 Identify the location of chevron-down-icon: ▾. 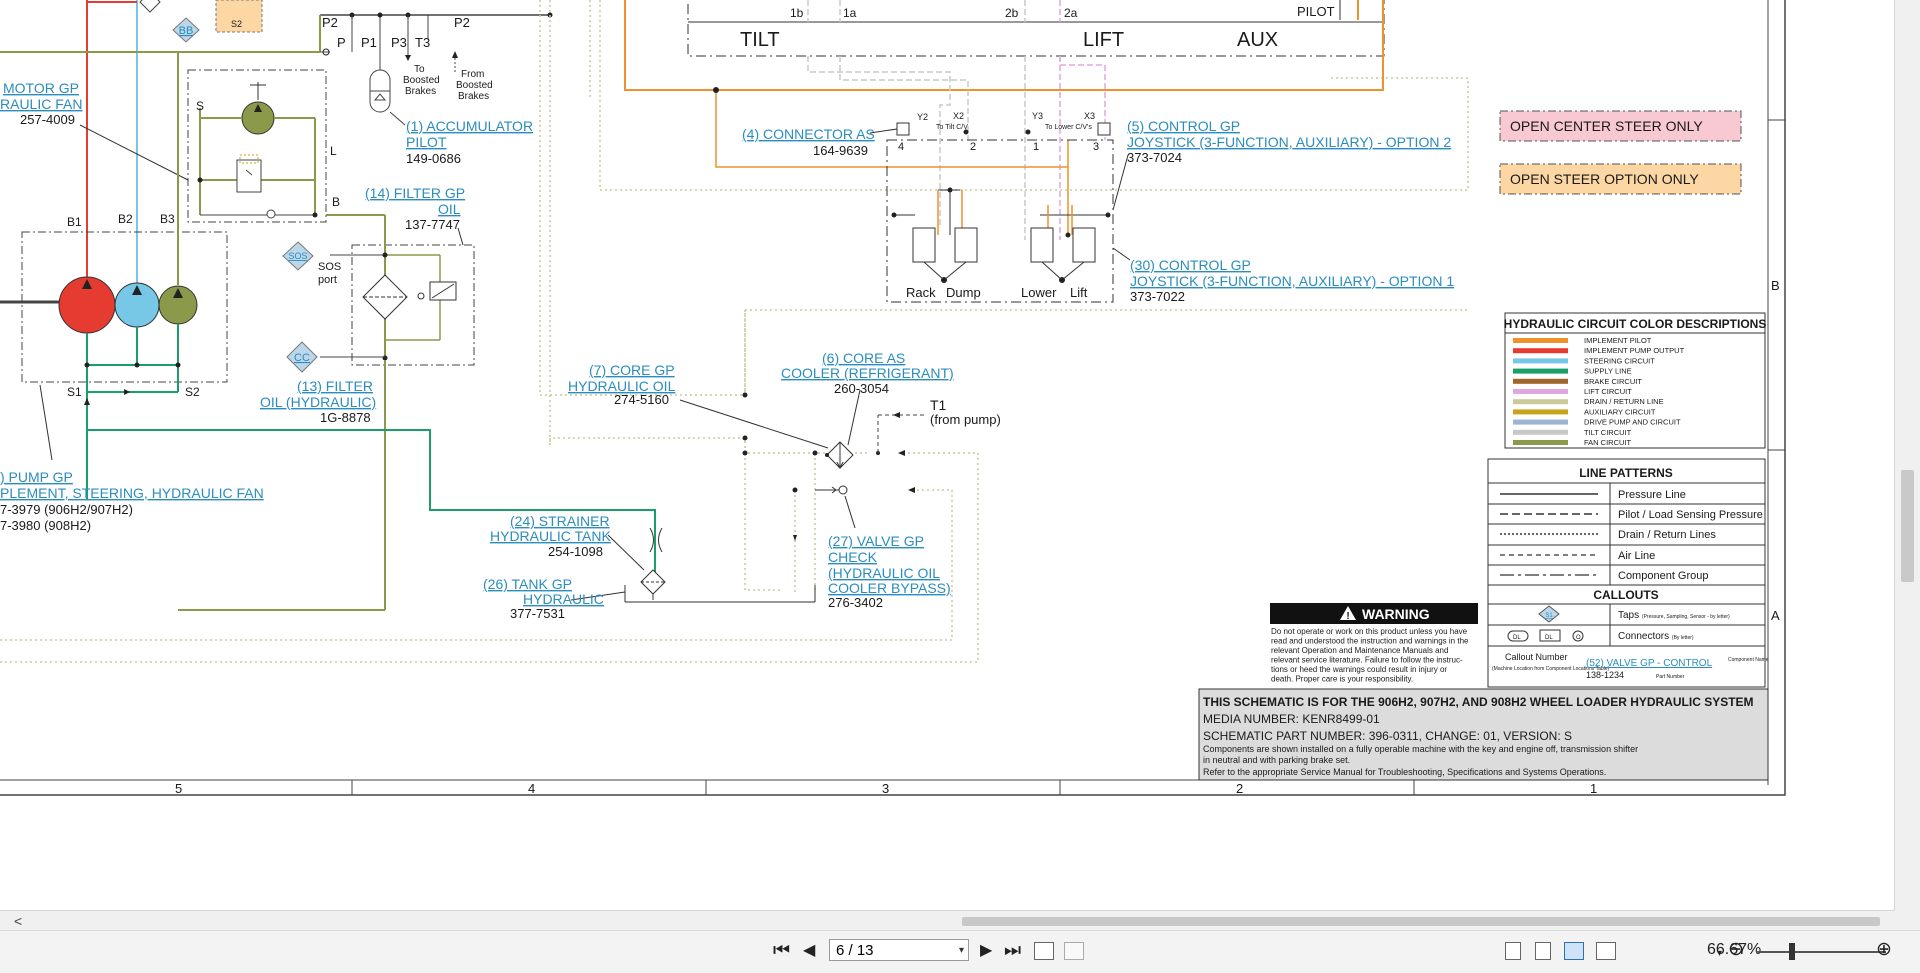
(961, 951).